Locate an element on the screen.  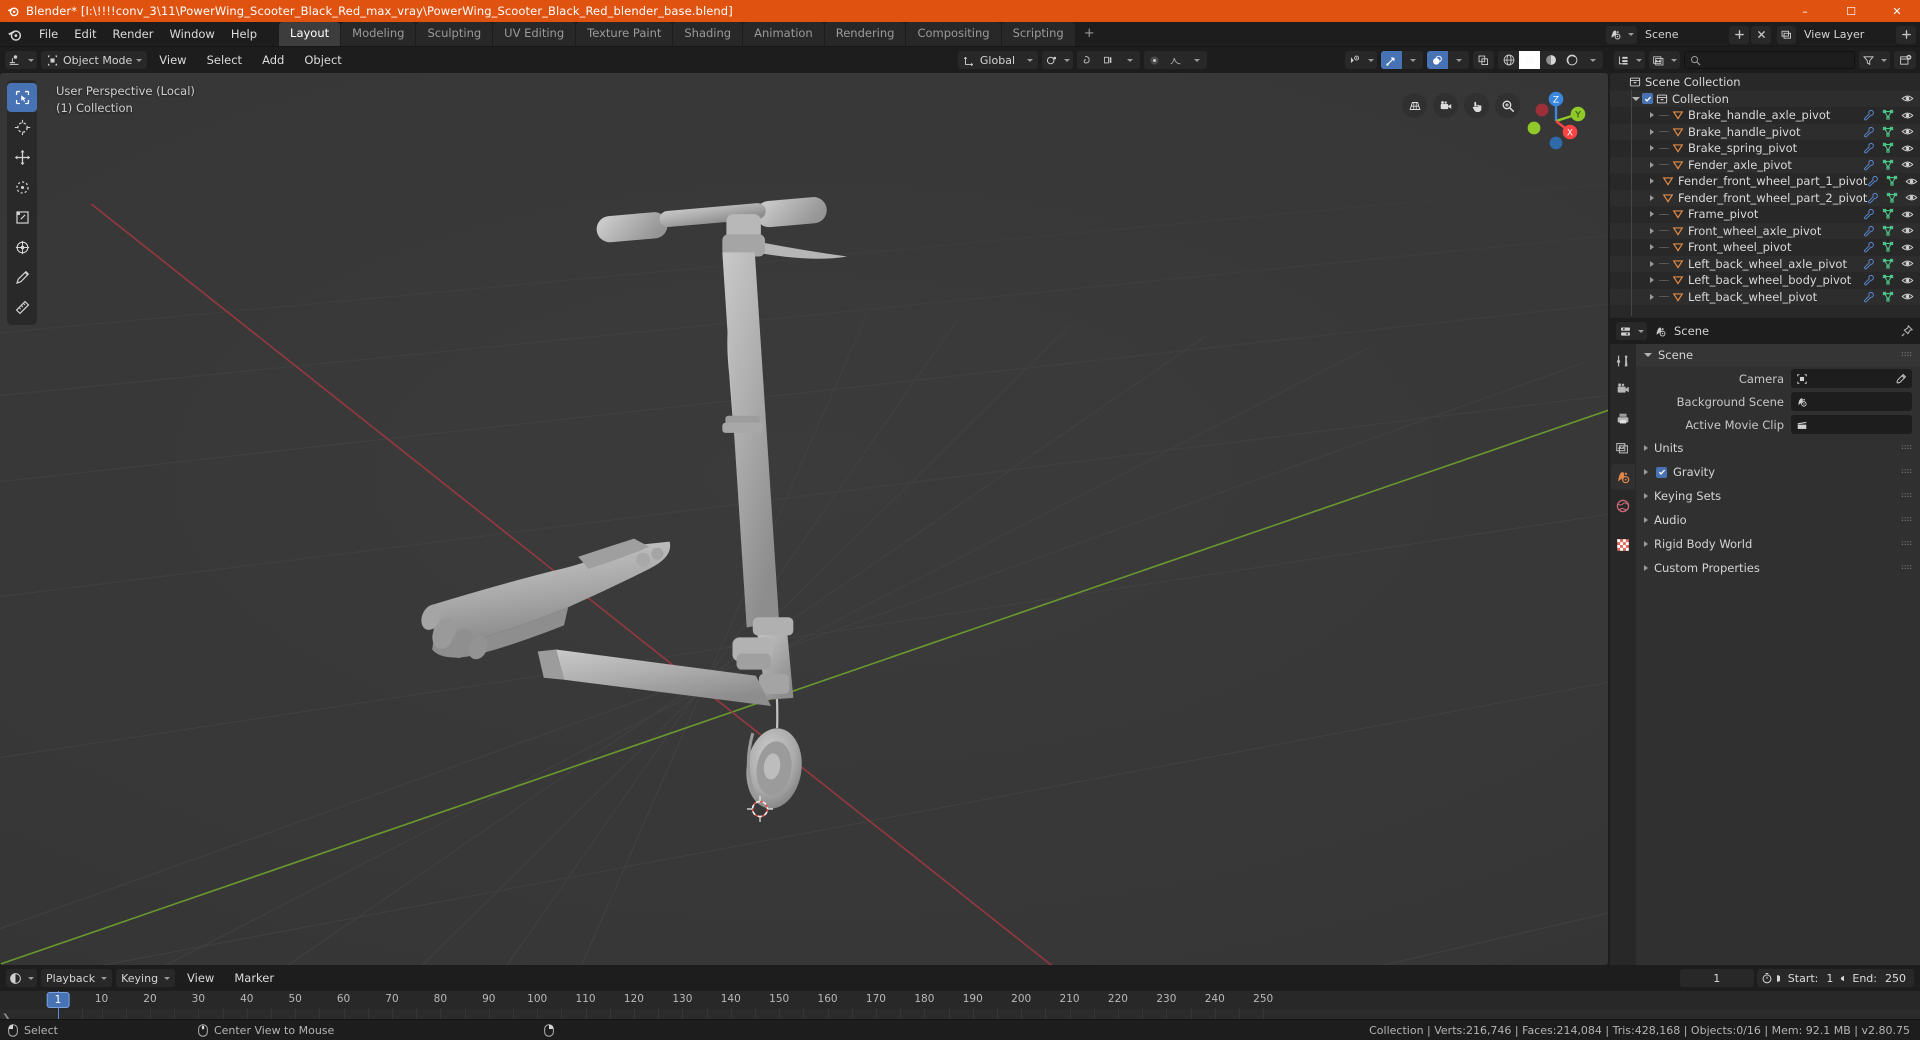
frame-start-field: Start: 1 is located at coordinates (1810, 978).